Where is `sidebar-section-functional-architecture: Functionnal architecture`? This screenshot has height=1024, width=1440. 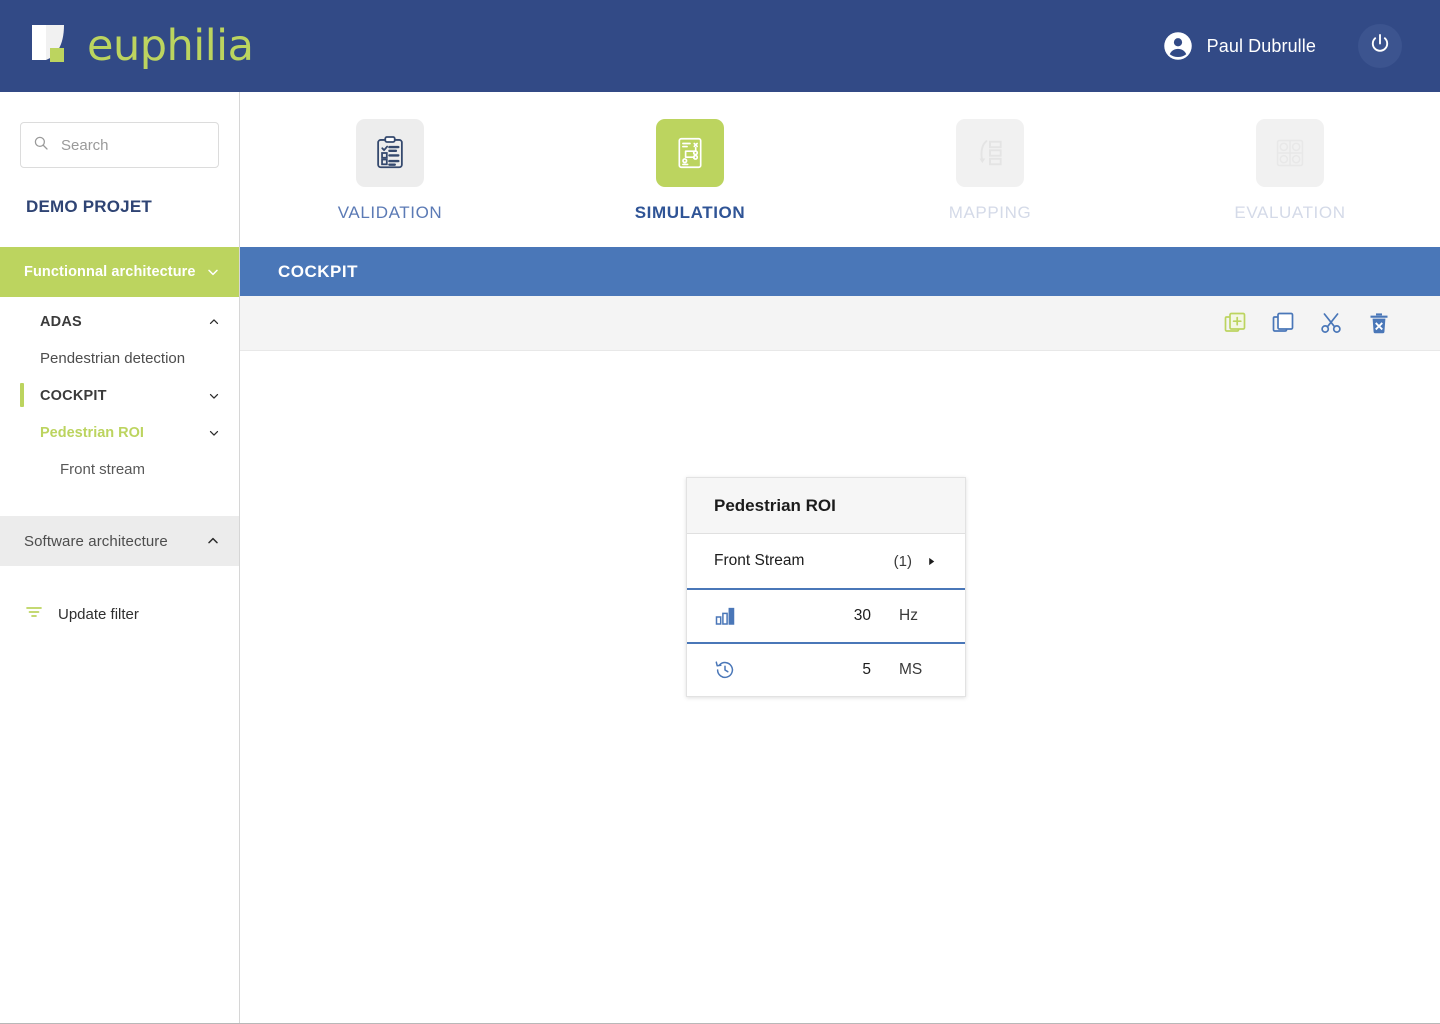
sidebar-section-functional-architecture: Functionnal architecture is located at coordinates (119, 272).